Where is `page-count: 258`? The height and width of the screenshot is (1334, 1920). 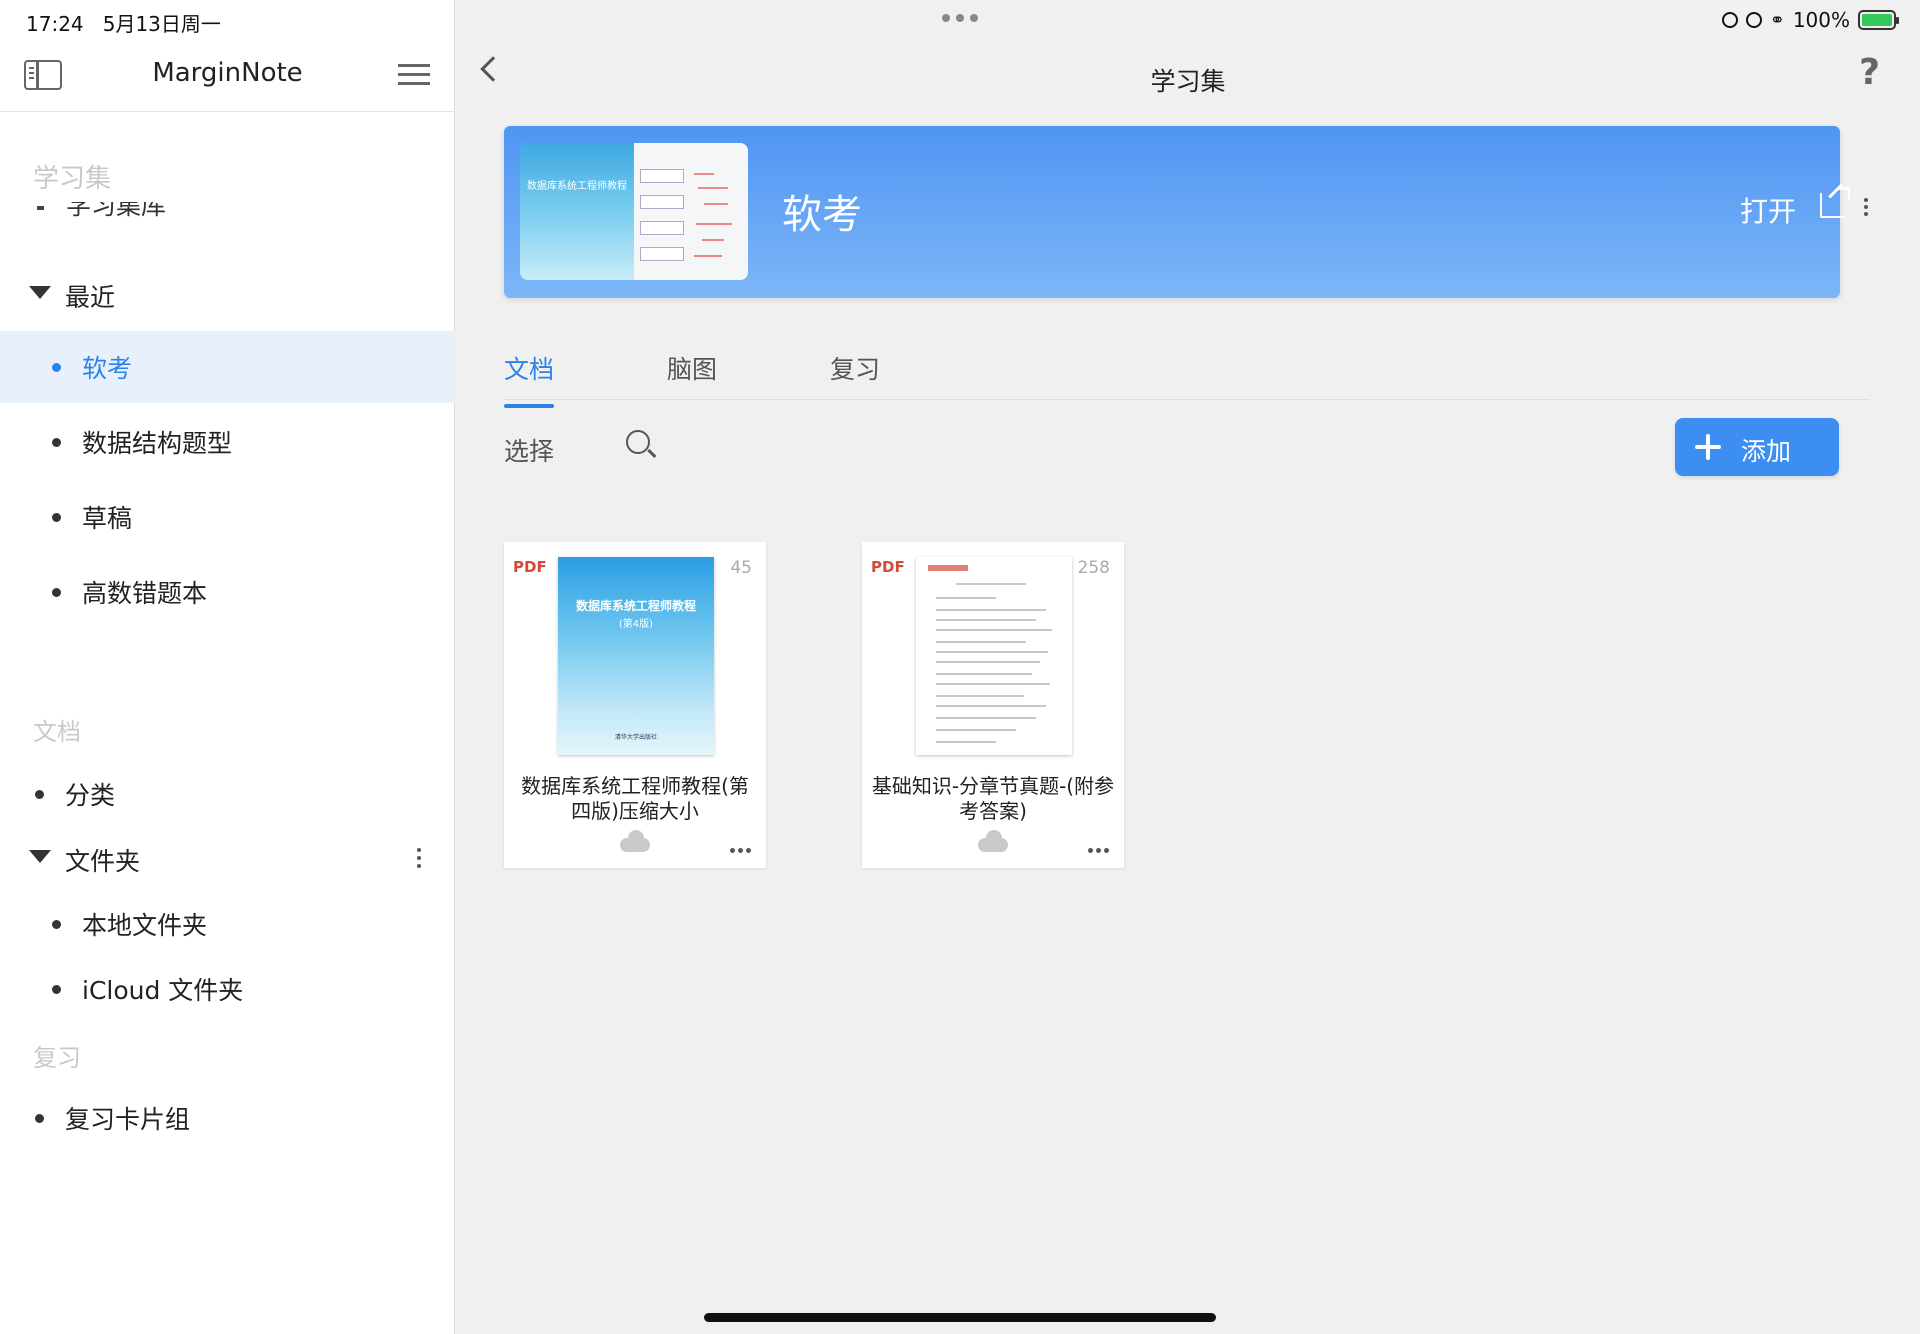 page-count: 258 is located at coordinates (1093, 568).